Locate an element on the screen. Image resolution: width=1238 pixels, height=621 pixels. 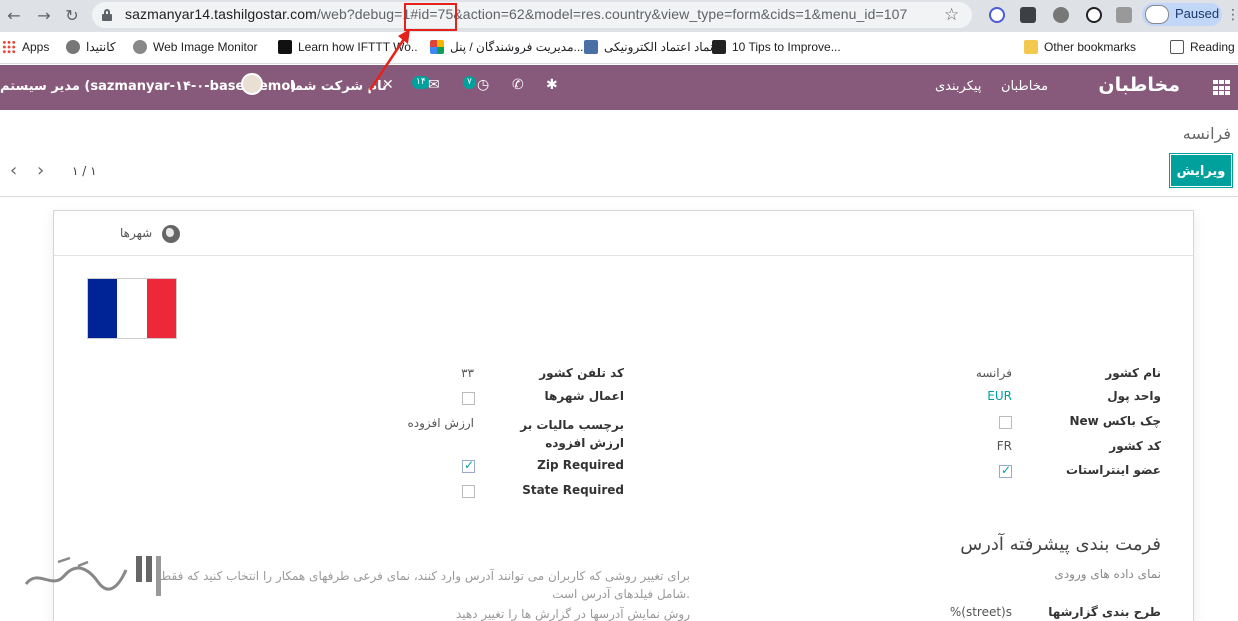
zip-required-label: Zip Required is located at coordinates (580, 465).